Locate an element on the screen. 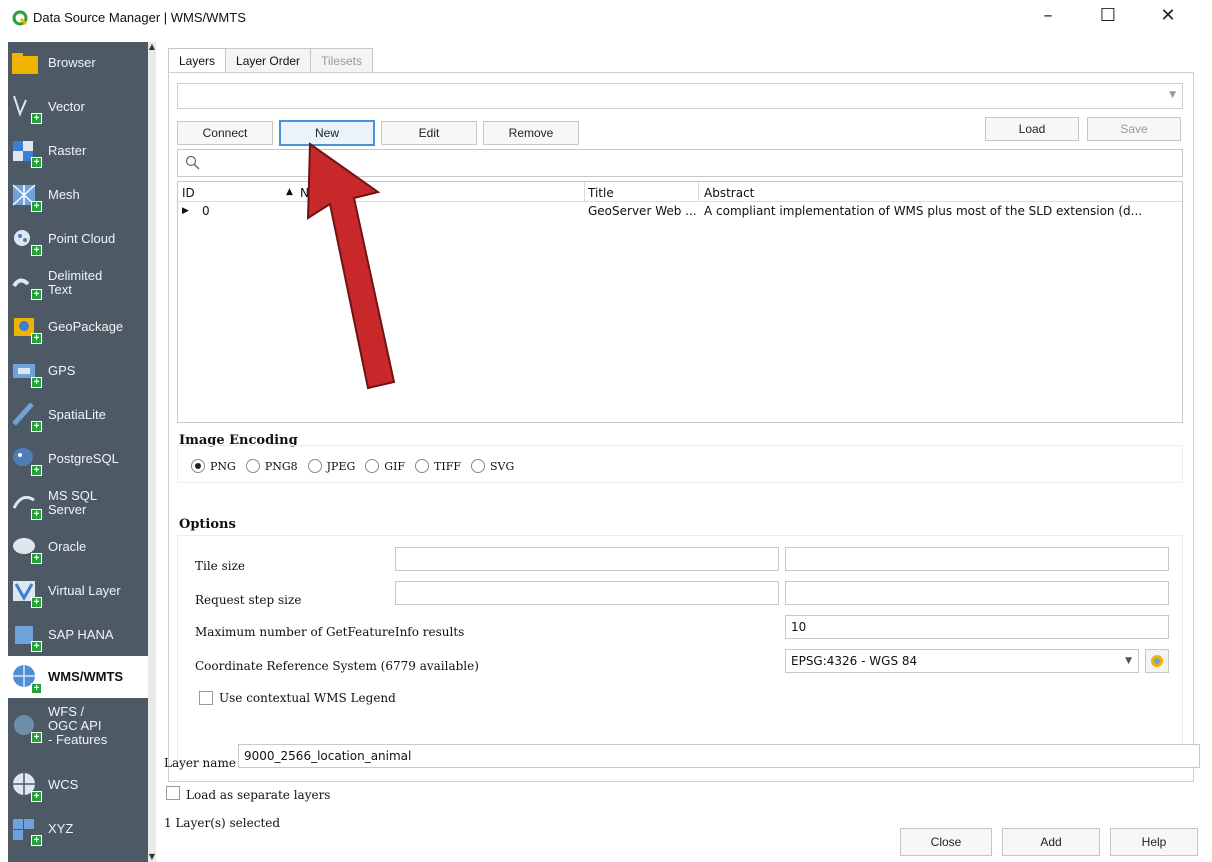 The height and width of the screenshot is (862, 1212). radio-png: PNG is located at coordinates (213, 466).